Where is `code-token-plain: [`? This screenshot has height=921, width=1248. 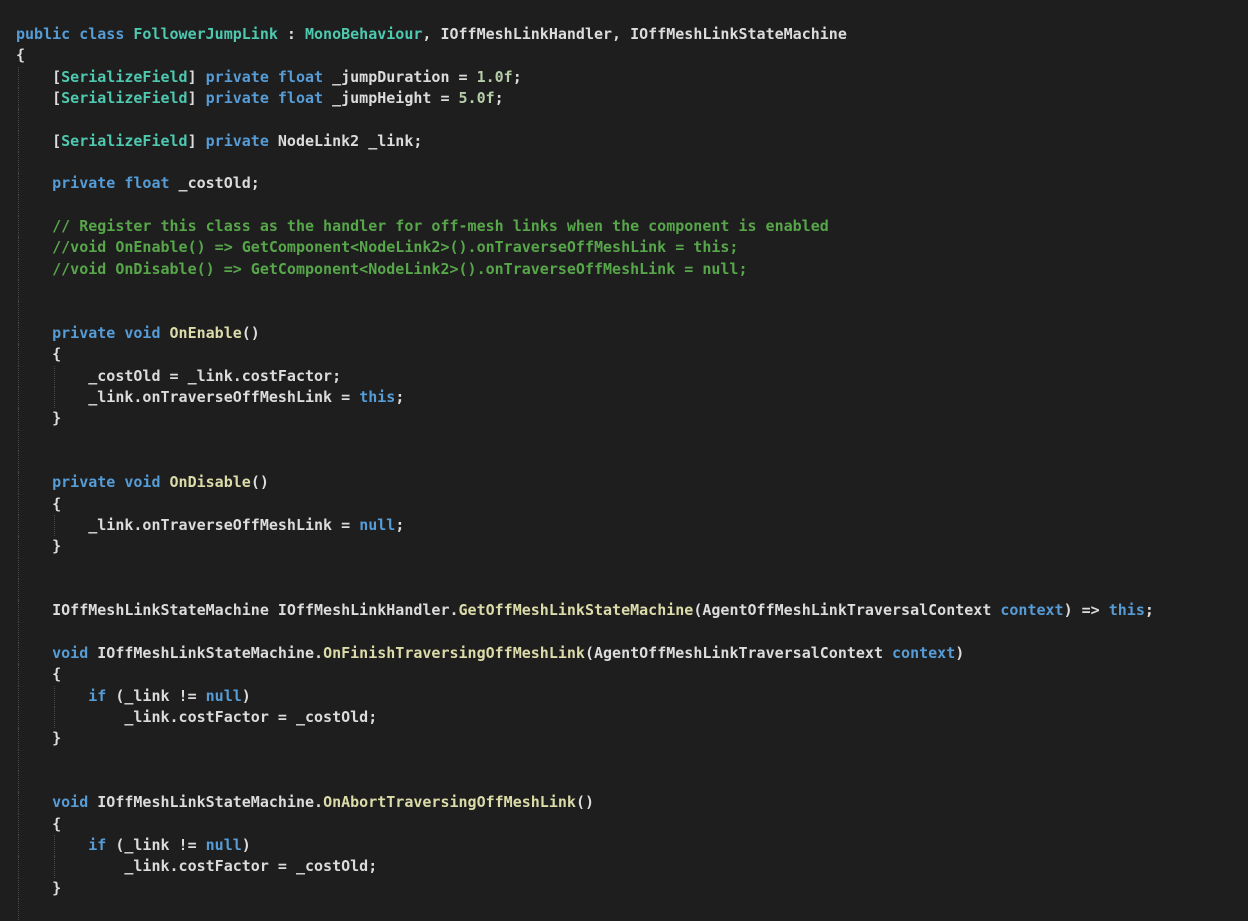 code-token-plain: [ is located at coordinates (57, 76).